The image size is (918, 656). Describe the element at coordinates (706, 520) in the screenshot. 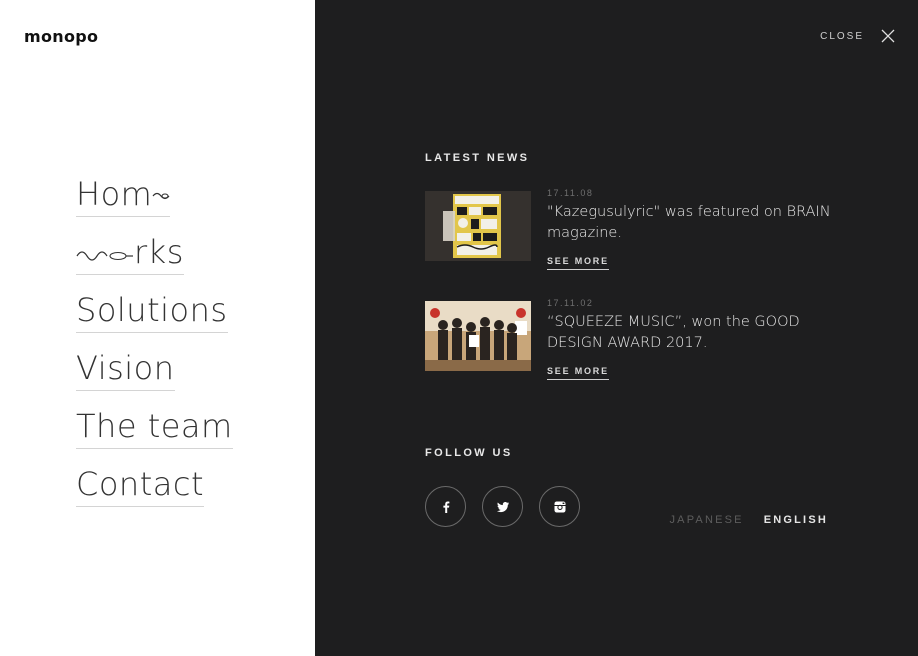

I see `language-option-japanese: JAPANESE` at that location.